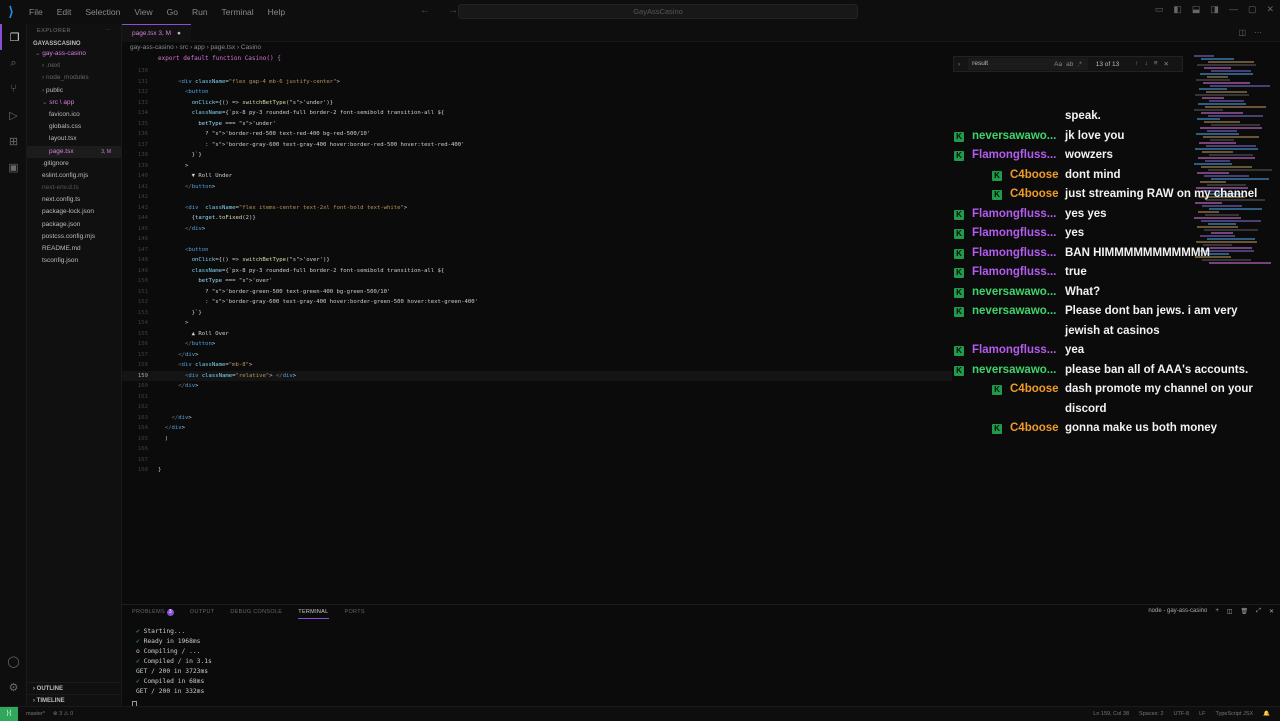 The width and height of the screenshot is (1280, 721). What do you see at coordinates (153, 612) in the screenshot?
I see `panel-tab-problems: PROBLEMS 3` at bounding box center [153, 612].